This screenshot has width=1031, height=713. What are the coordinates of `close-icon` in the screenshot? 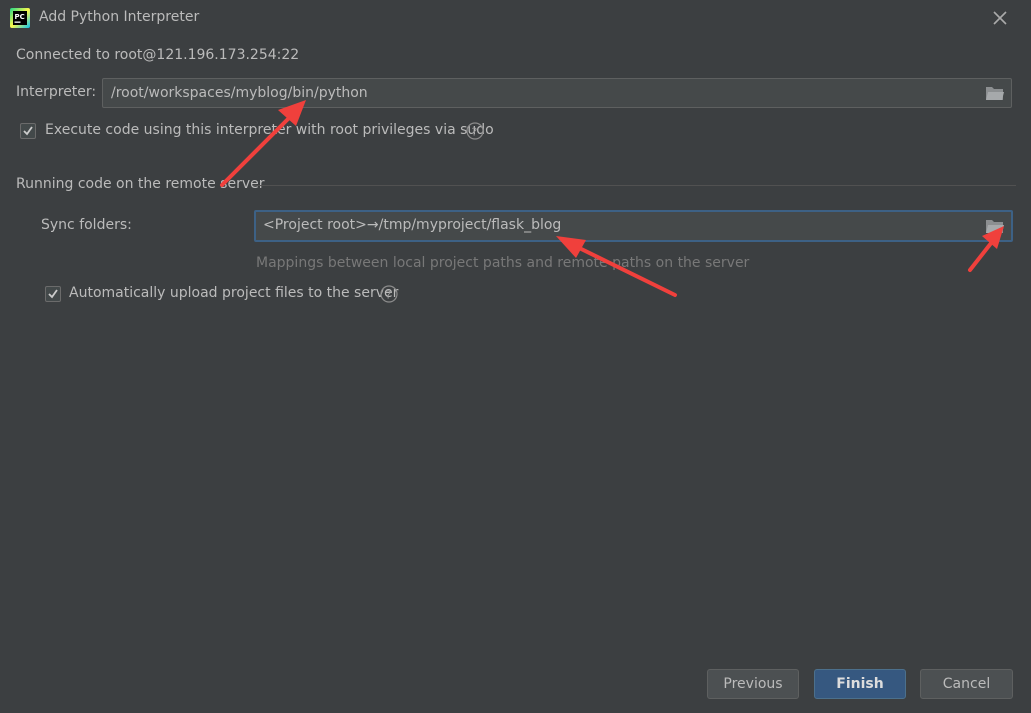 It's located at (1000, 18).